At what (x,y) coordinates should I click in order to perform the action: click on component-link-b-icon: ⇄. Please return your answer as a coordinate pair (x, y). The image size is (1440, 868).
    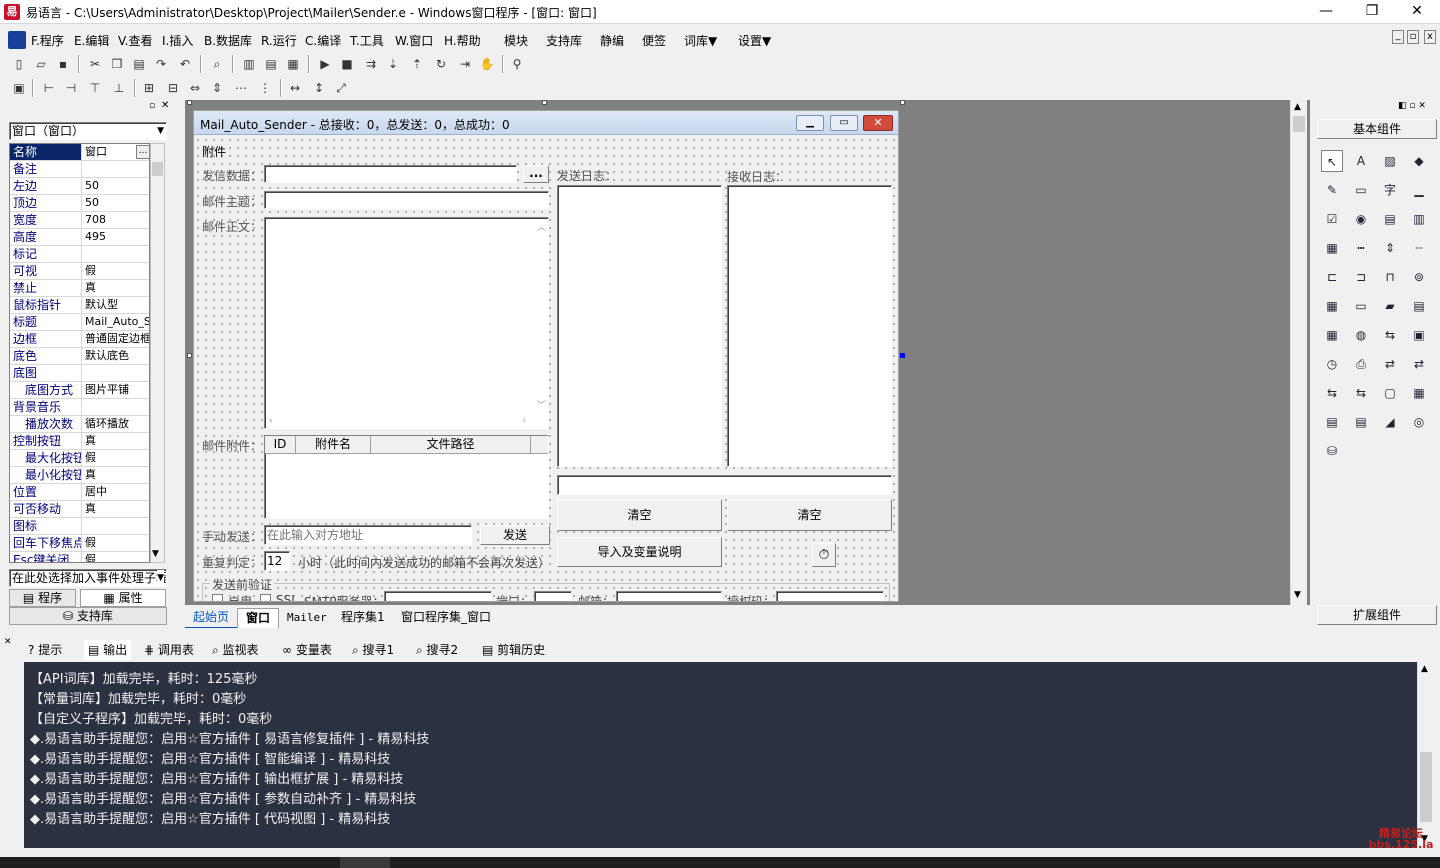
    Looking at the image, I should click on (1419, 364).